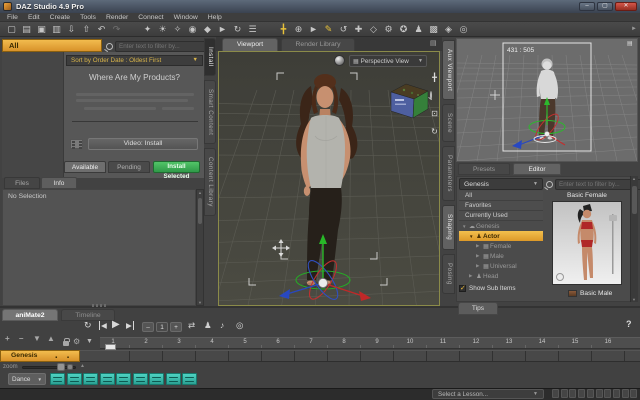 This screenshot has height=400, width=640. What do you see at coordinates (103, 325) in the screenshot?
I see `skip-back-button: ◀` at bounding box center [103, 325].